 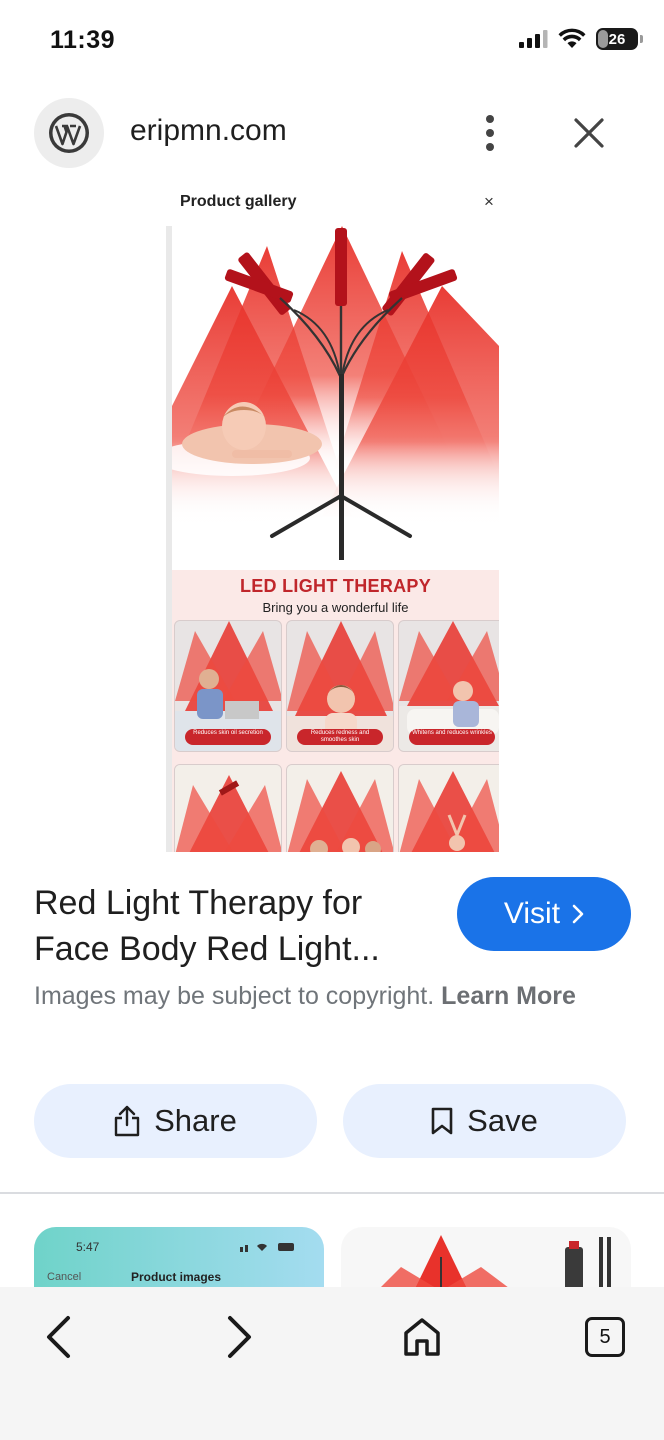 I want to click on close-icon, so click(x=589, y=133).